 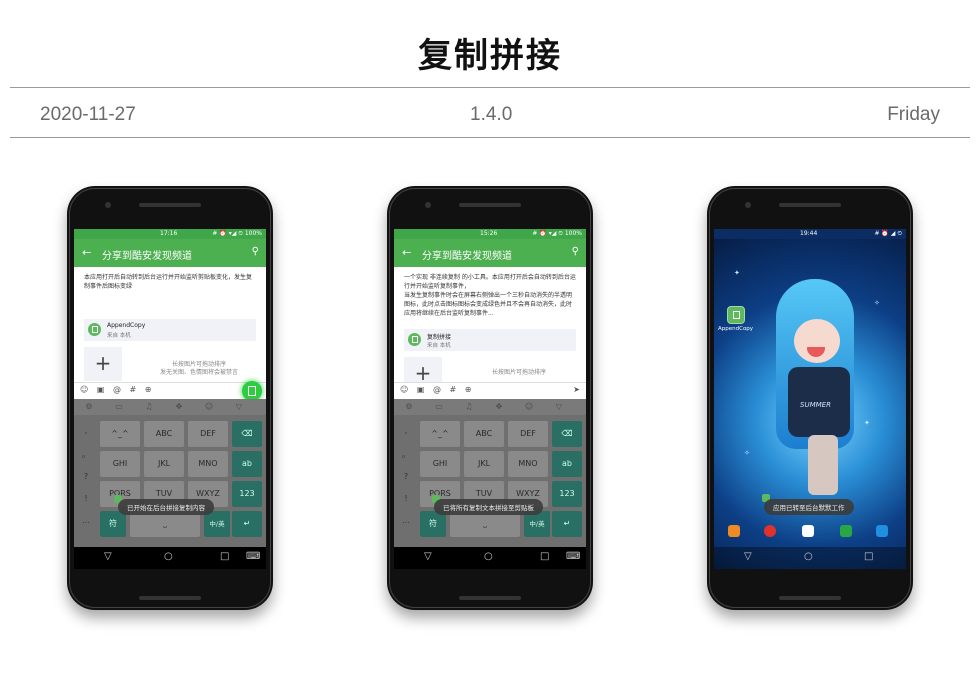 I want to click on status-icons: # ⏰ ▾◢ ⏲ 100%, so click(x=557, y=233).